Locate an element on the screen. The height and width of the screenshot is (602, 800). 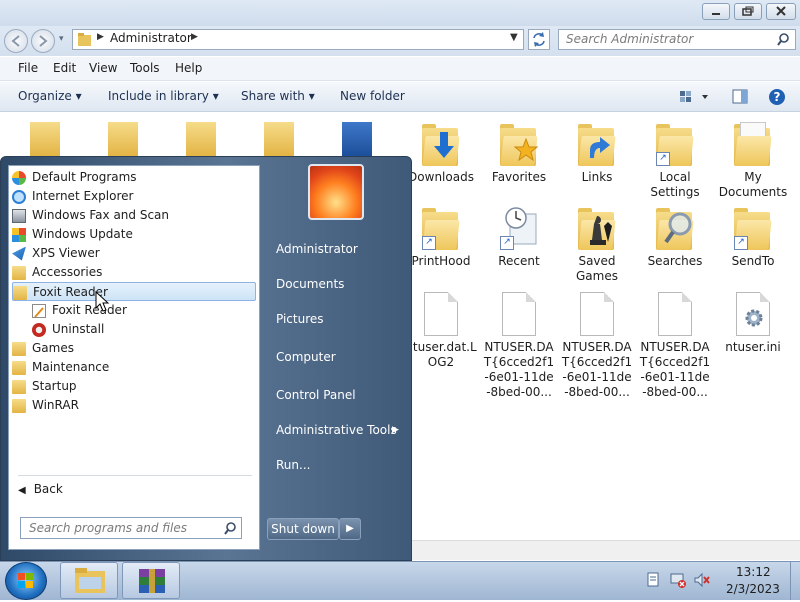
file-item-saved-games: Saved Games is located at coordinates (597, 245).